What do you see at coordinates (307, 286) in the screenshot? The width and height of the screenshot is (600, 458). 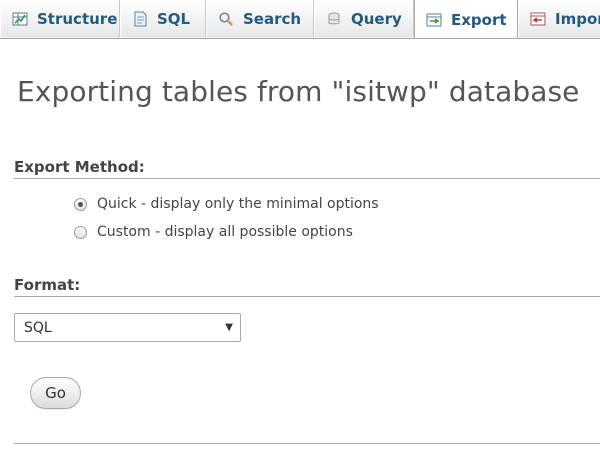 I see `format-heading: Format:` at bounding box center [307, 286].